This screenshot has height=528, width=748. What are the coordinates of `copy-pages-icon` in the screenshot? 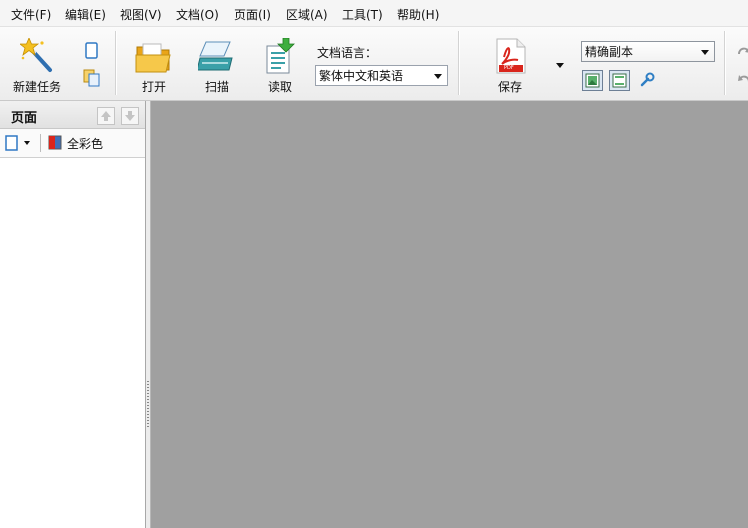 It's located at (91, 78).